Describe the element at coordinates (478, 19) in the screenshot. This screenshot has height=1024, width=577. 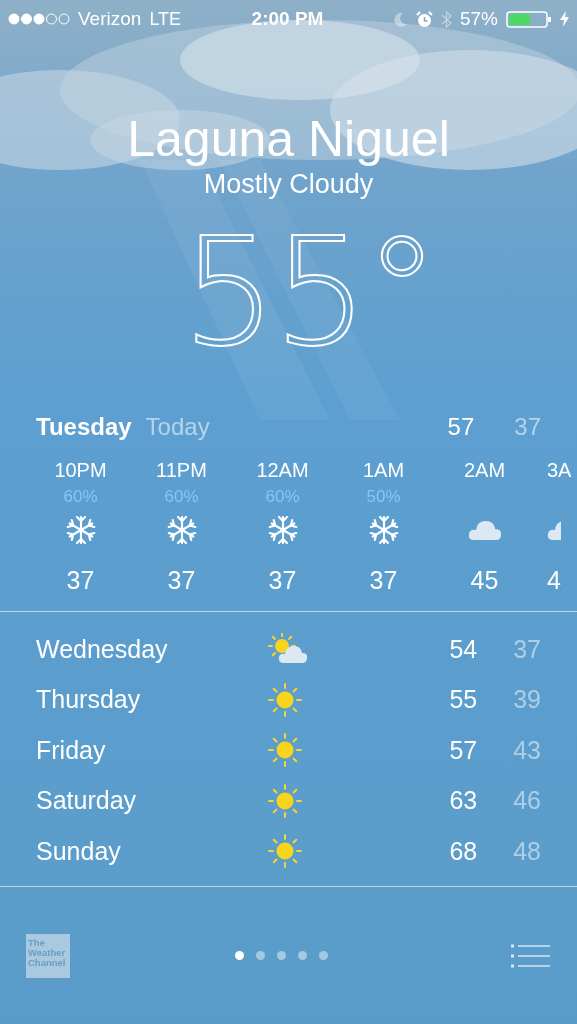
I see `battery-percentage: 57%` at that location.